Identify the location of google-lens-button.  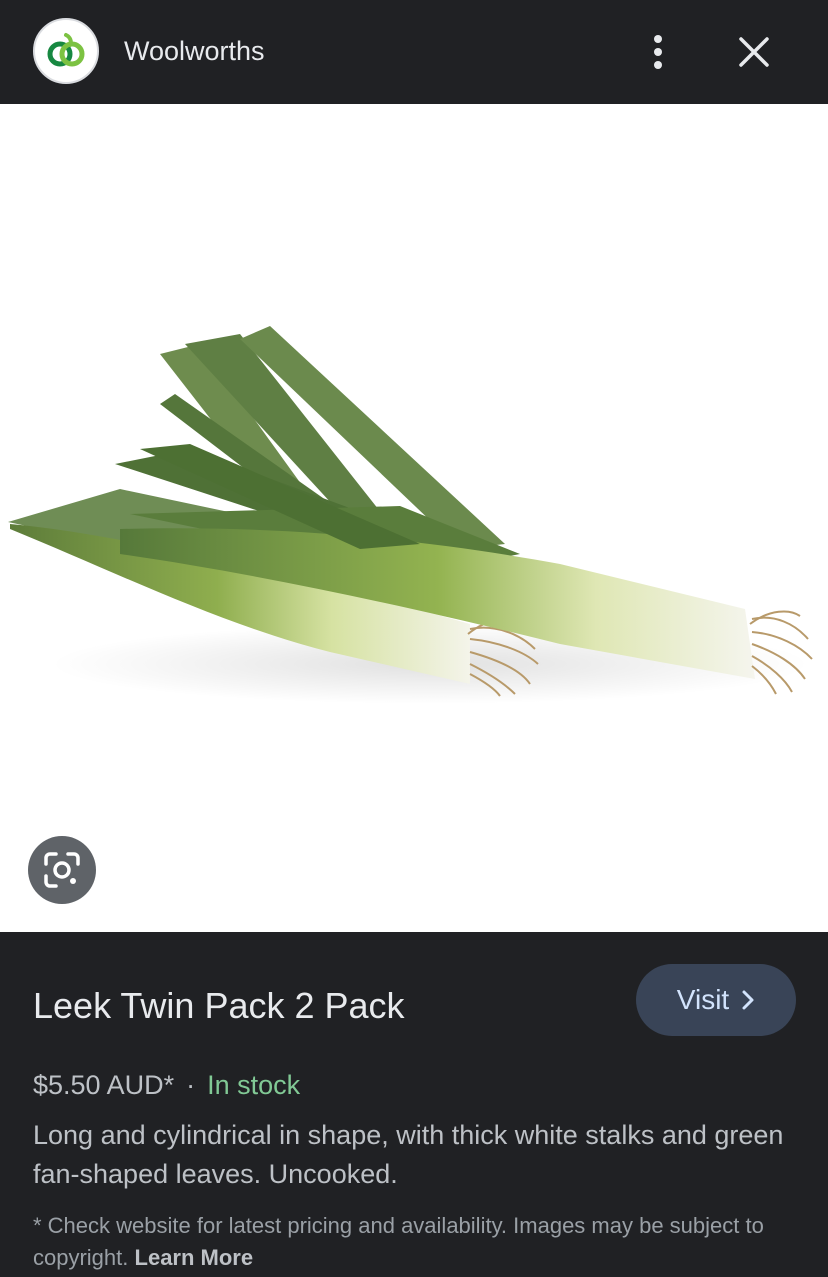
(62, 870).